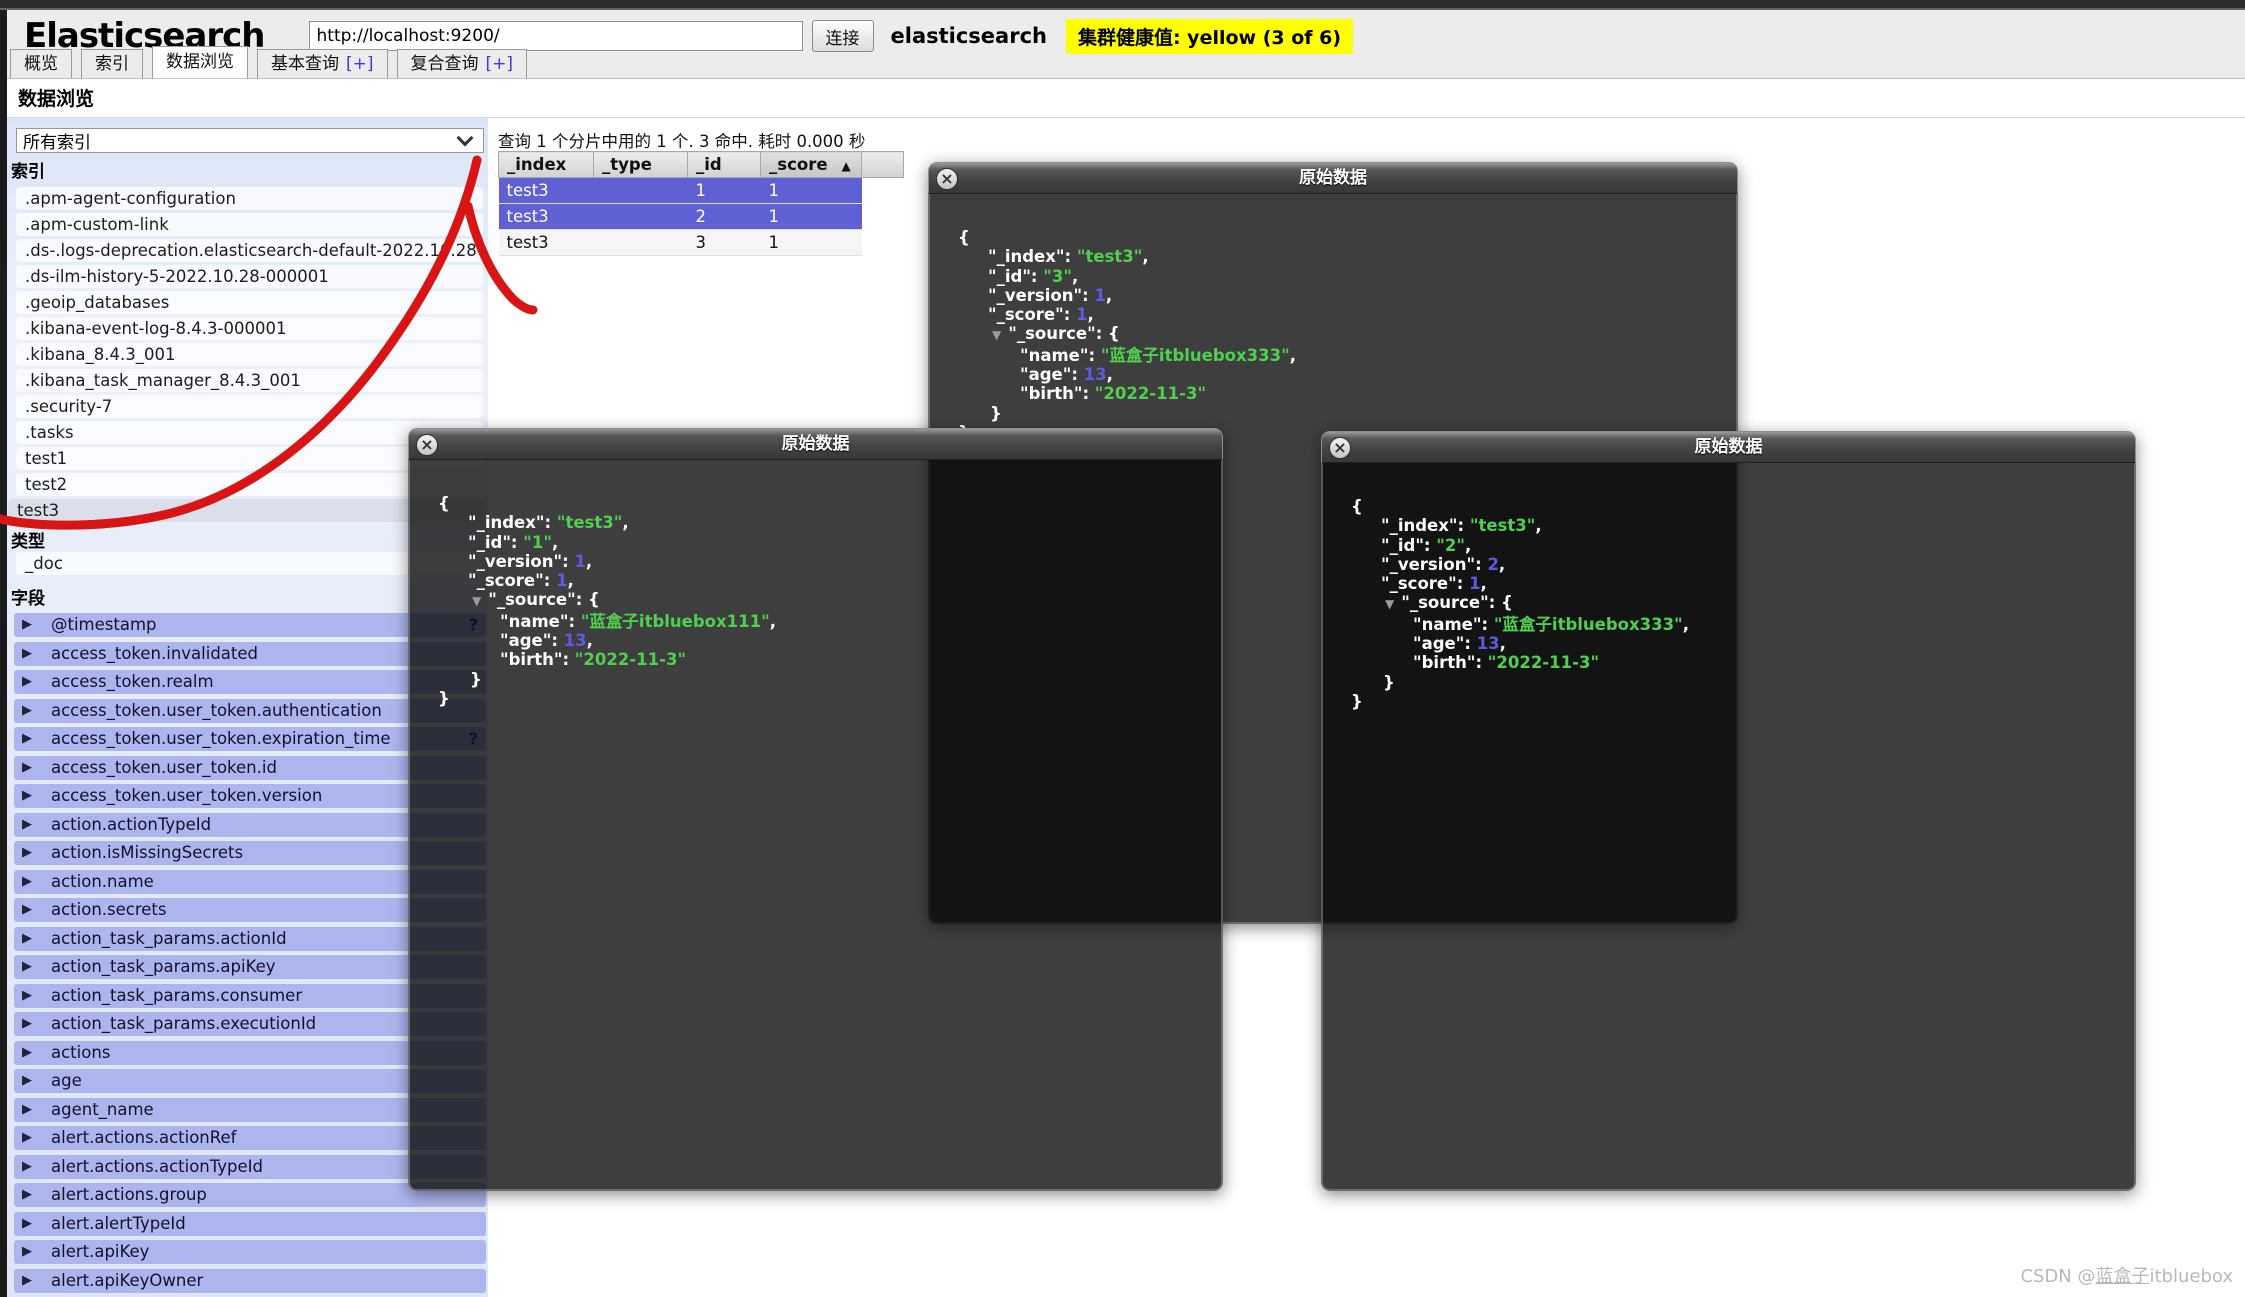 This screenshot has height=1297, width=2245. Describe the element at coordinates (41, 63) in the screenshot. I see `tab-0: 概览` at that location.